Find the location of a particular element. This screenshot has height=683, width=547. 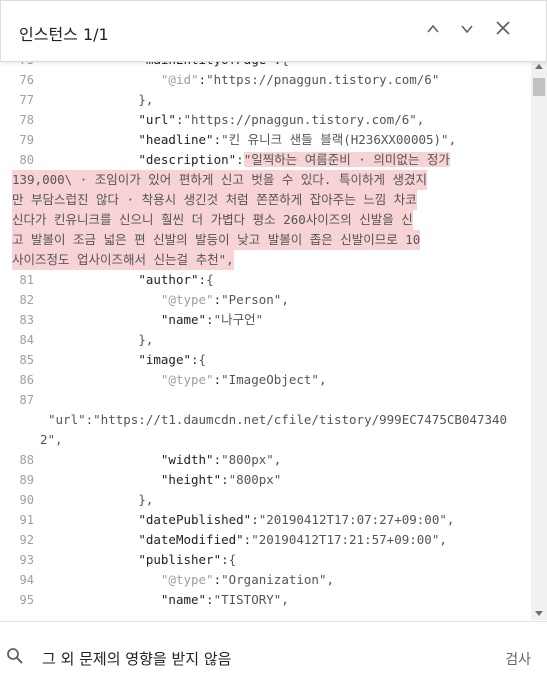

line-number: 76 is located at coordinates (26, 80).